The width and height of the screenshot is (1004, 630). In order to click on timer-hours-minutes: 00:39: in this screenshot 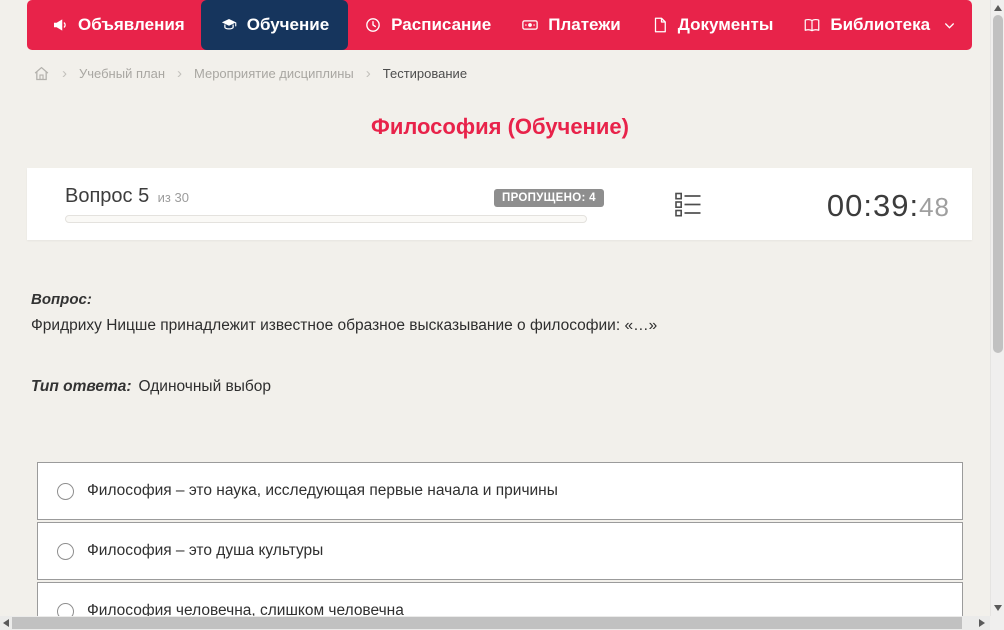, I will do `click(873, 205)`.